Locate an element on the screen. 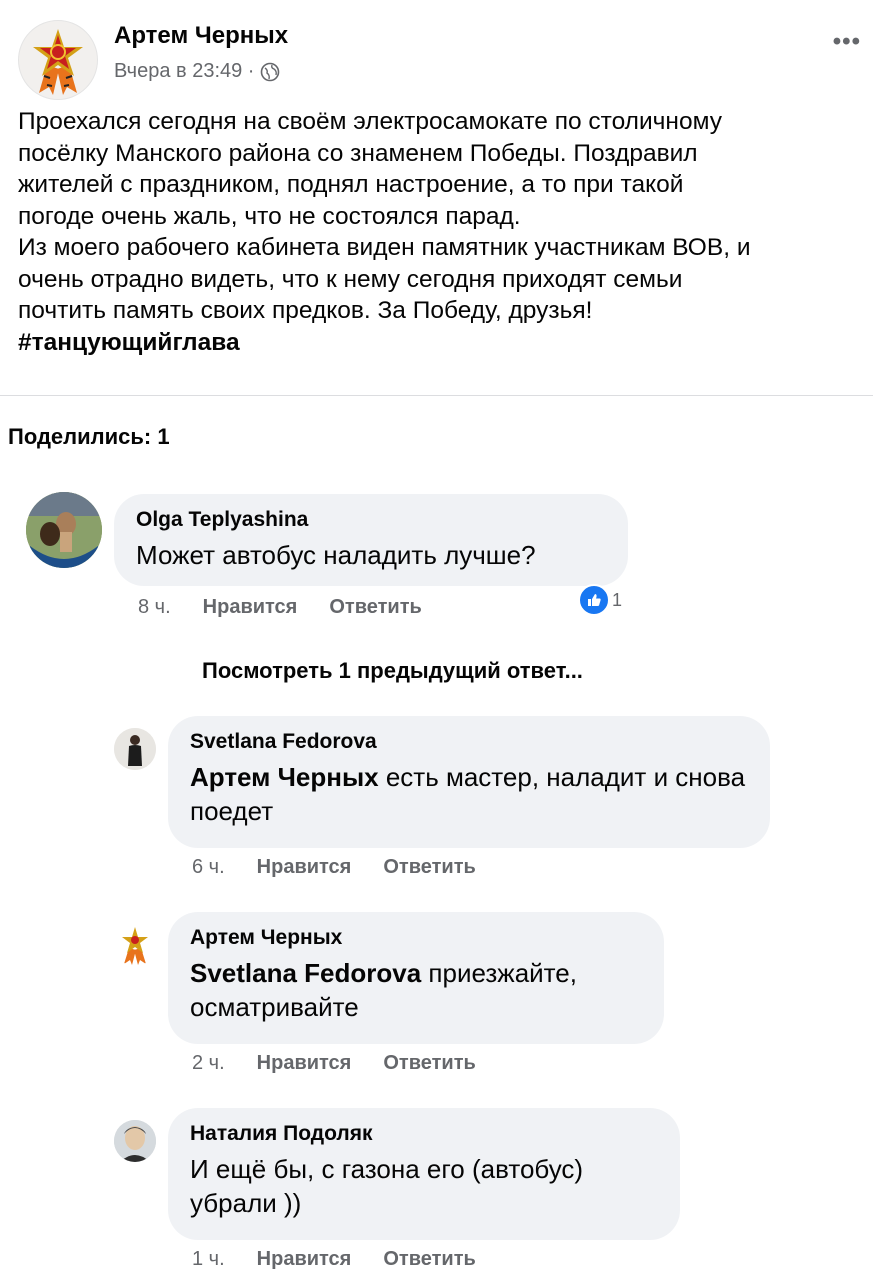 This screenshot has width=873, height=1280. mention-link: Svetlana Fedorova is located at coordinates (305, 973).